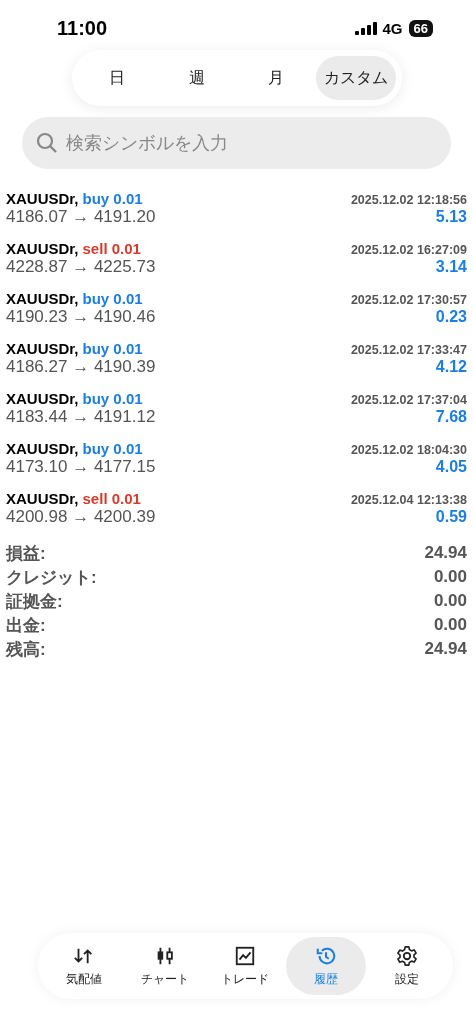 This screenshot has height=1024, width=473. I want to click on signal-icon, so click(365, 28).